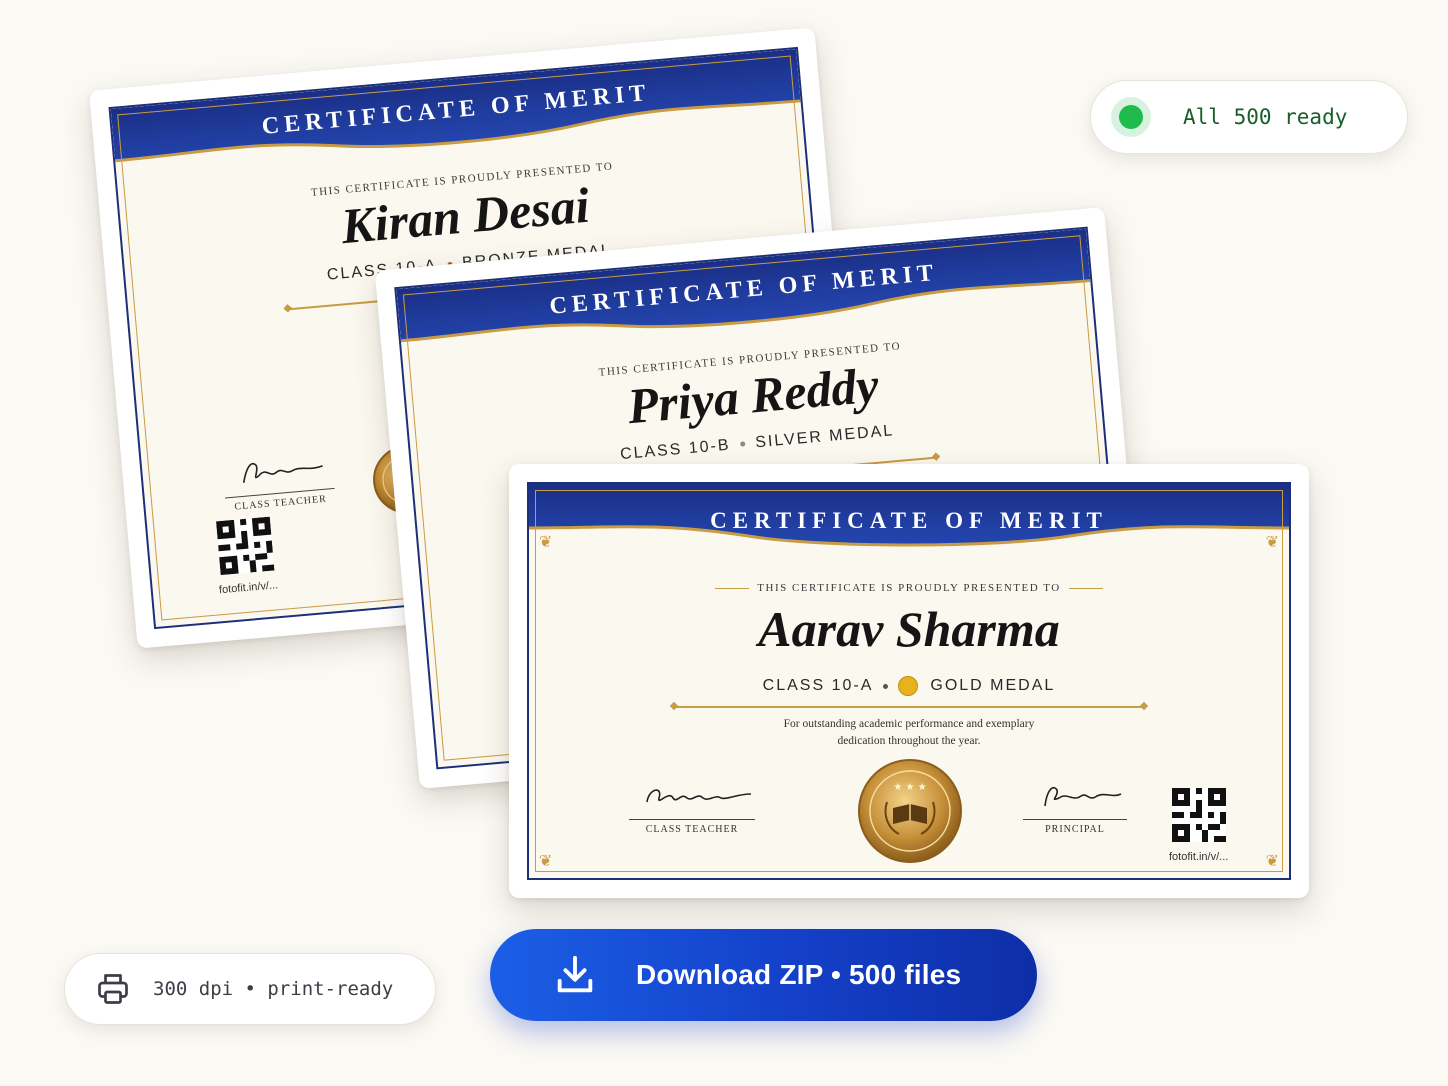  Describe the element at coordinates (818, 686) in the screenshot. I see `class-label: CLASS 10-A` at that location.